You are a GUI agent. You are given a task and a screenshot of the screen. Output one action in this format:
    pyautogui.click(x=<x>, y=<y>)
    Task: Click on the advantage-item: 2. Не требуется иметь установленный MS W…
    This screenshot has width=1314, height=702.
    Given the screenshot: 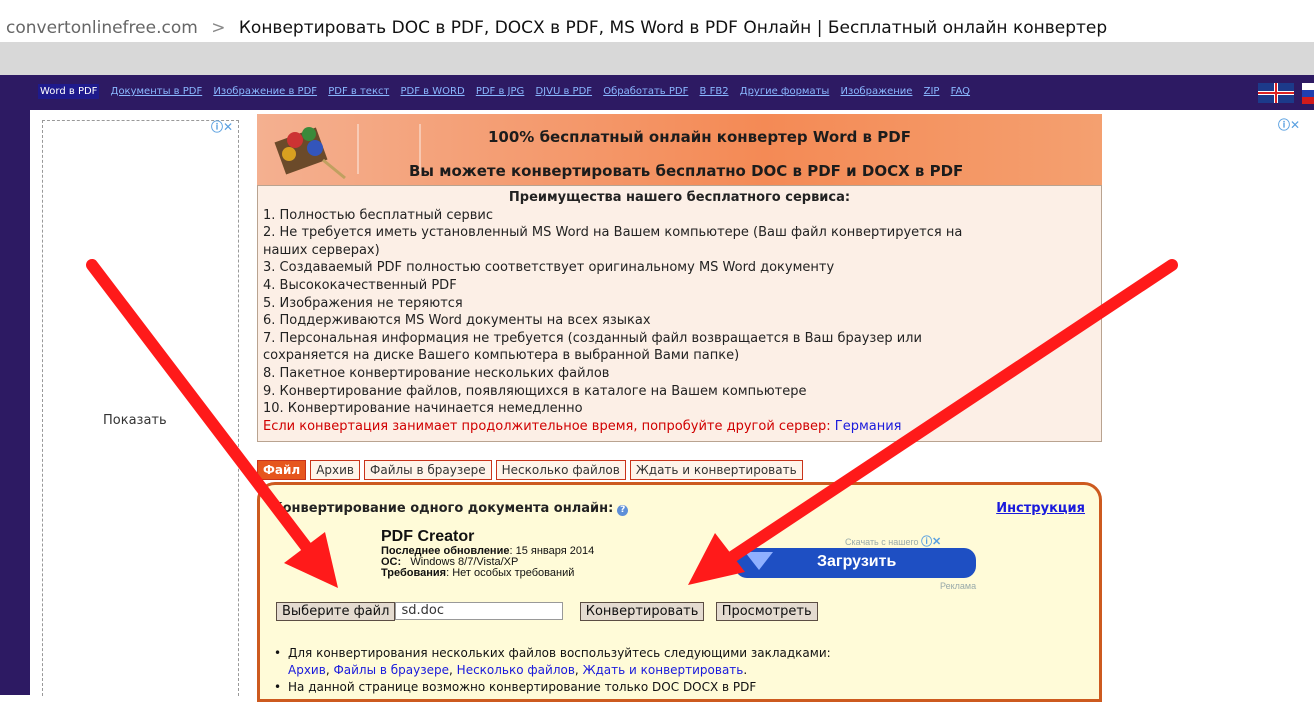 What is the action you would take?
    pyautogui.click(x=613, y=233)
    